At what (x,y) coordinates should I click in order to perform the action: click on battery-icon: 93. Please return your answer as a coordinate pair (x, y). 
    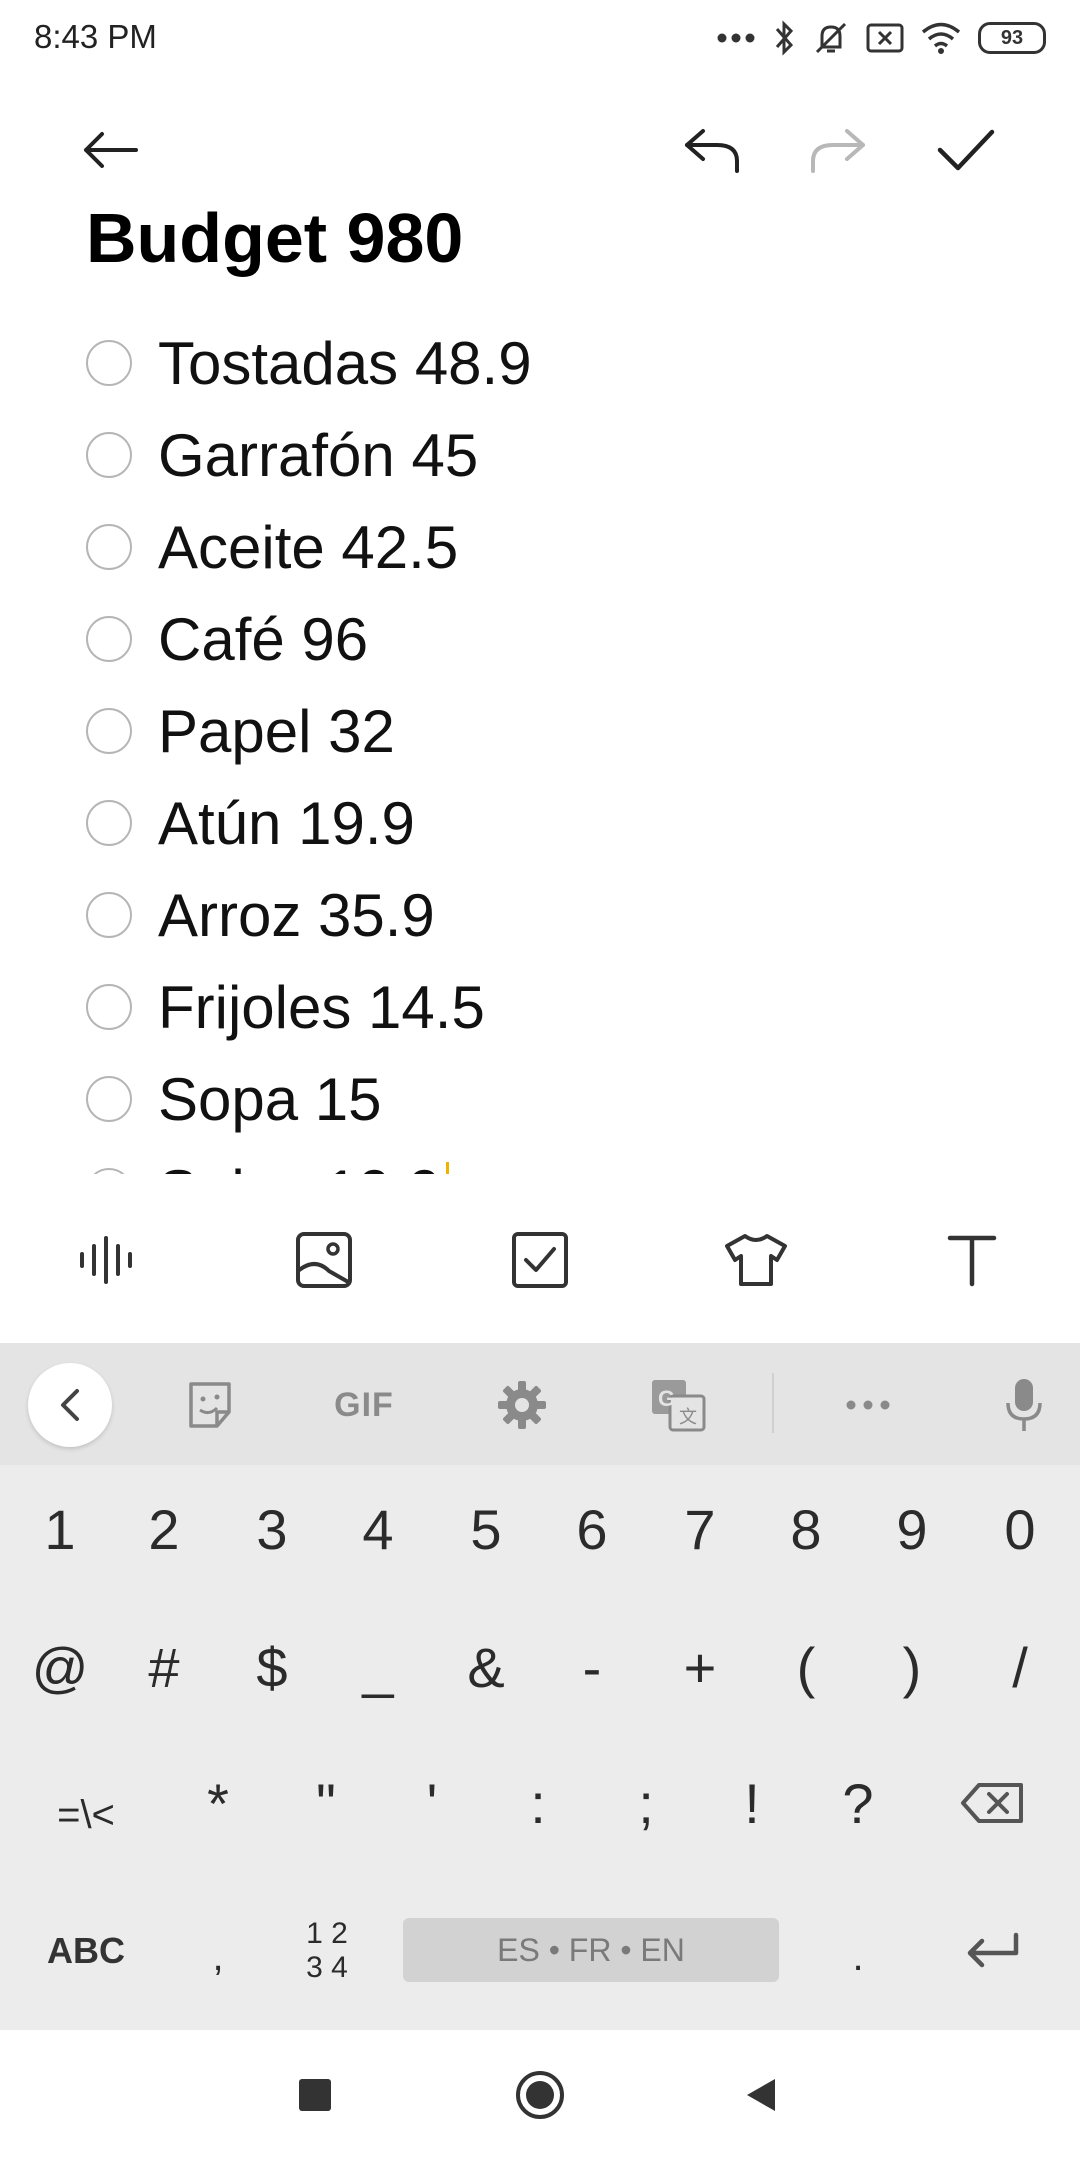
    Looking at the image, I should click on (1012, 38).